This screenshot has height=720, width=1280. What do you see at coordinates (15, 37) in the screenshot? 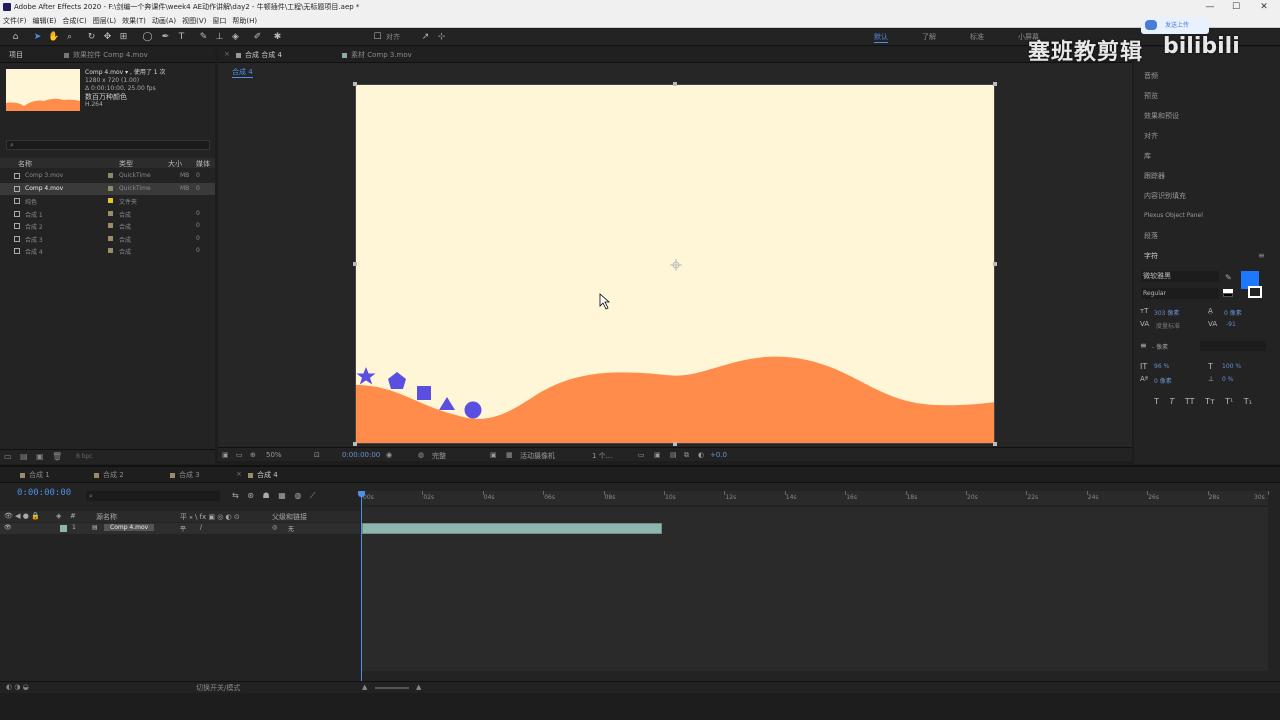
I see `home-icon: ⌂` at bounding box center [15, 37].